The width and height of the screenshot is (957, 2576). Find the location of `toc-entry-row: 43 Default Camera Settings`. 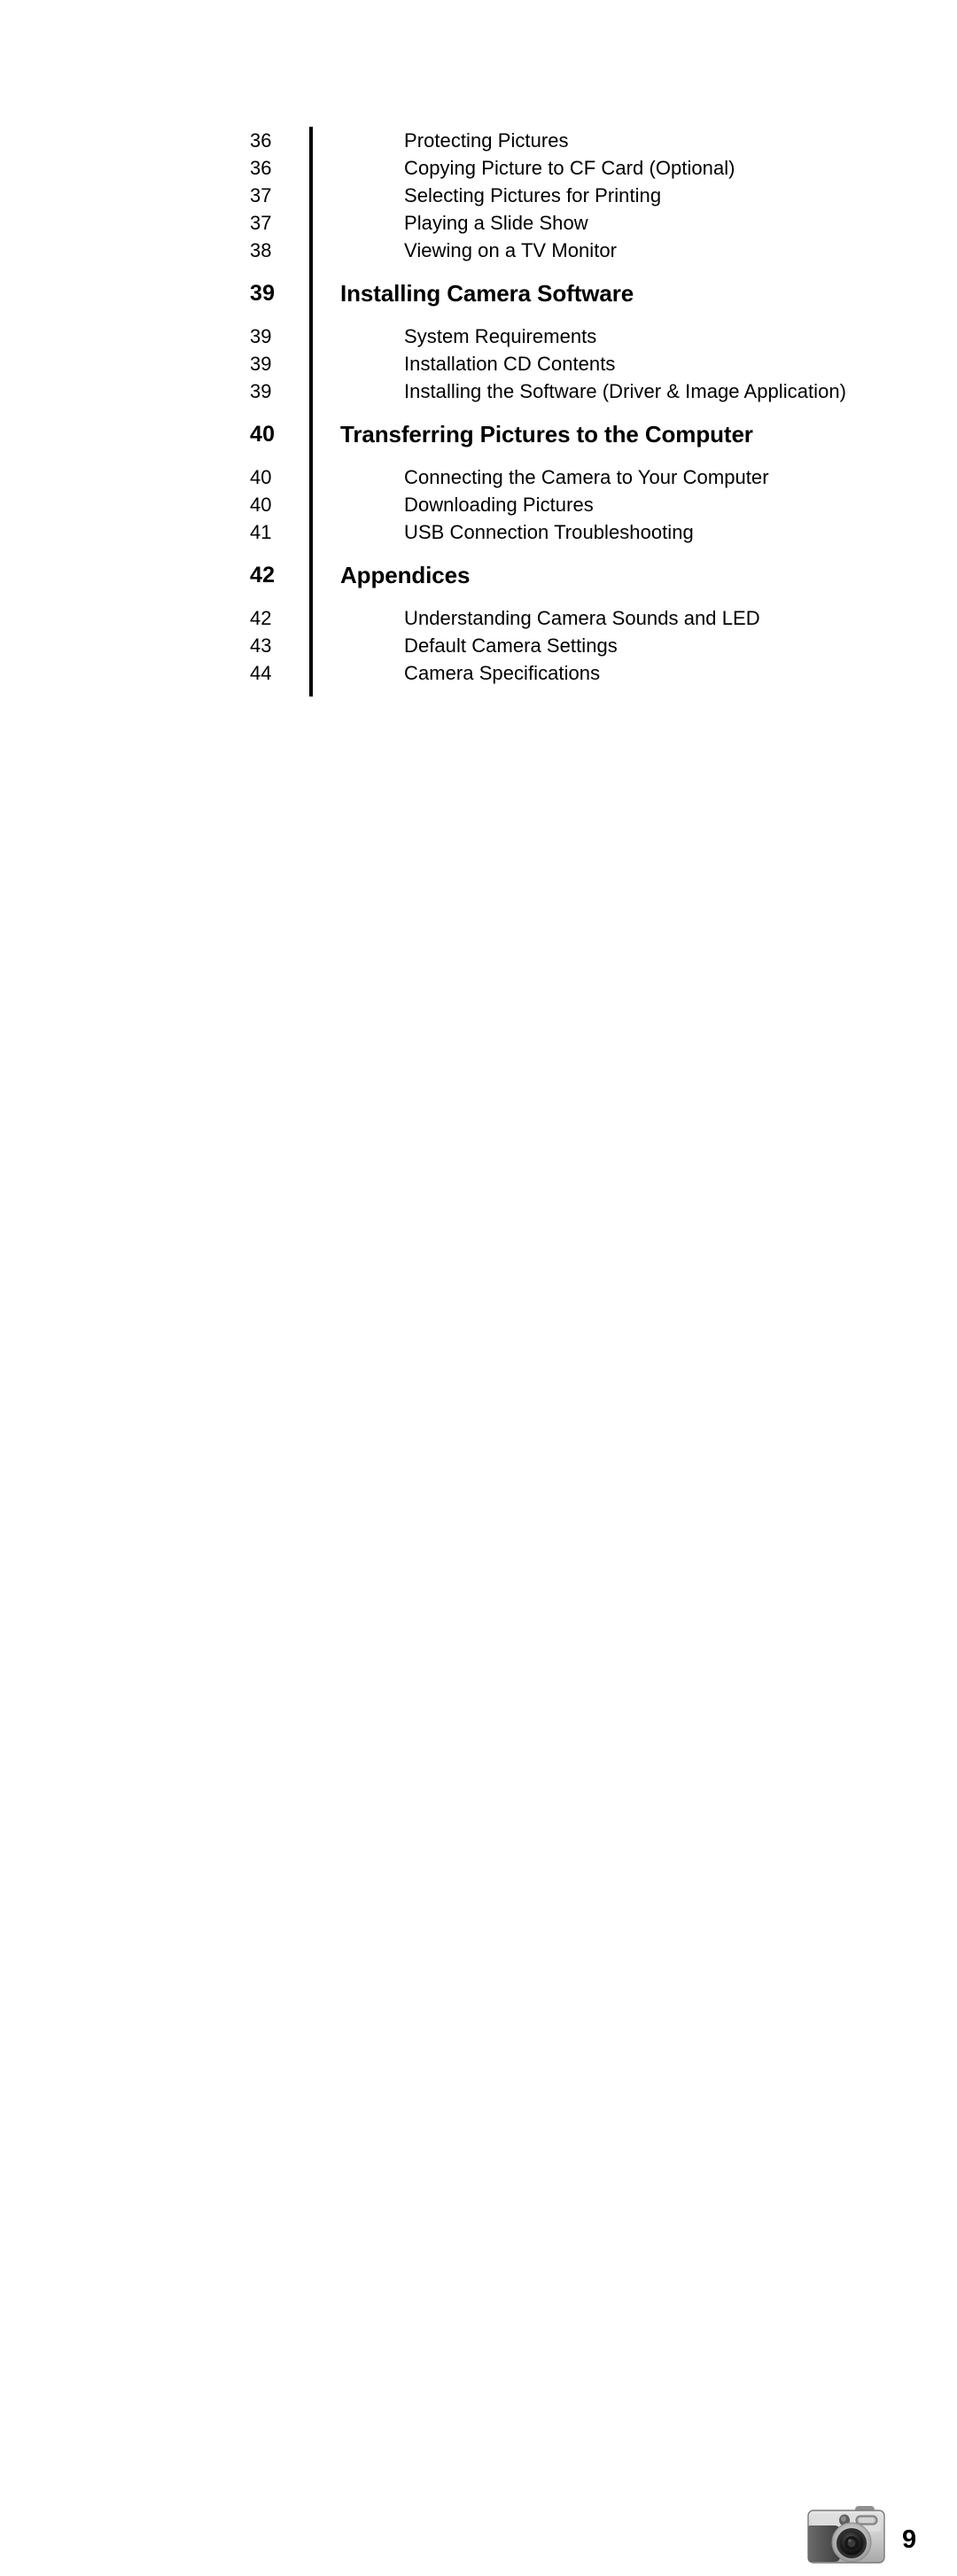

toc-entry-row: 43 Default Camera Settings is located at coordinates (478, 646).